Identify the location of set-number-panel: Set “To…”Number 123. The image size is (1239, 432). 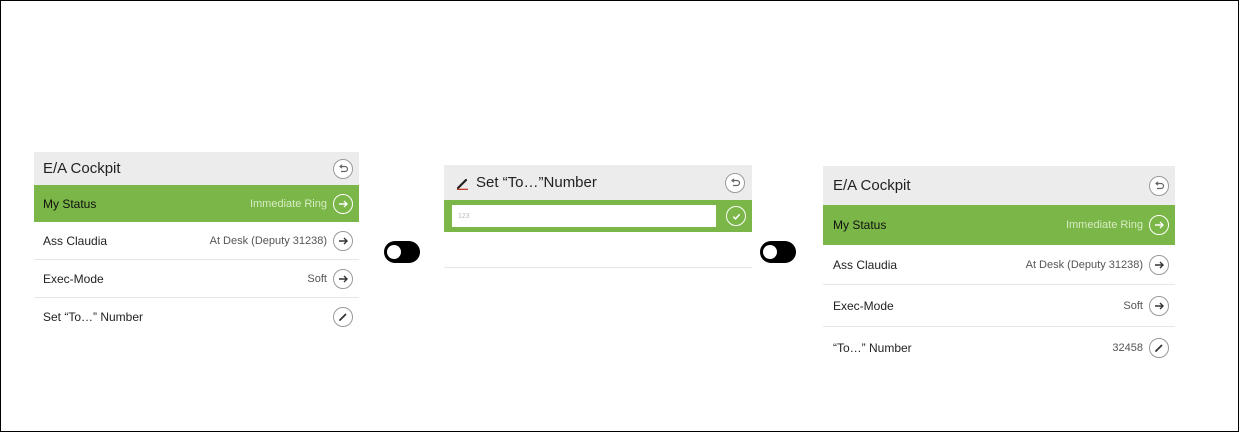
(598, 216).